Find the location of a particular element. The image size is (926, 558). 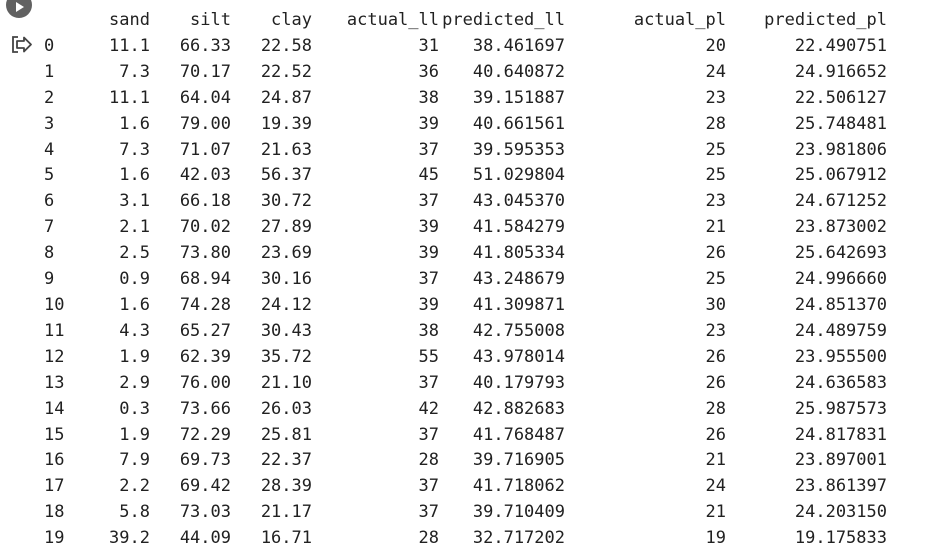

table-row: 18 5.8 73.03 21.17 37 39.710409 21 24.203150 is located at coordinates (465, 513).